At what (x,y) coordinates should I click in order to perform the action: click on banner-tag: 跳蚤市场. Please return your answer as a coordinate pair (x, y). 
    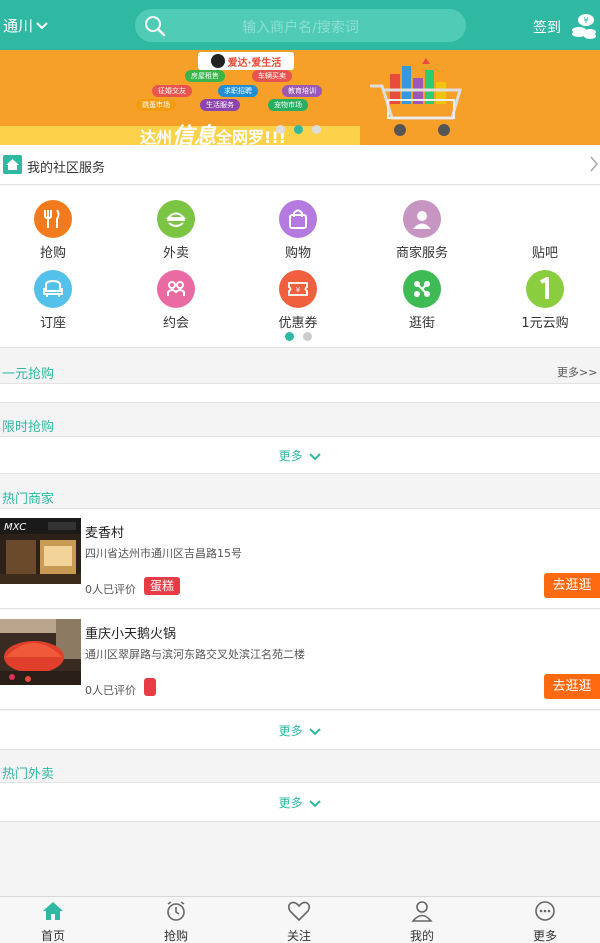
    Looking at the image, I should click on (156, 105).